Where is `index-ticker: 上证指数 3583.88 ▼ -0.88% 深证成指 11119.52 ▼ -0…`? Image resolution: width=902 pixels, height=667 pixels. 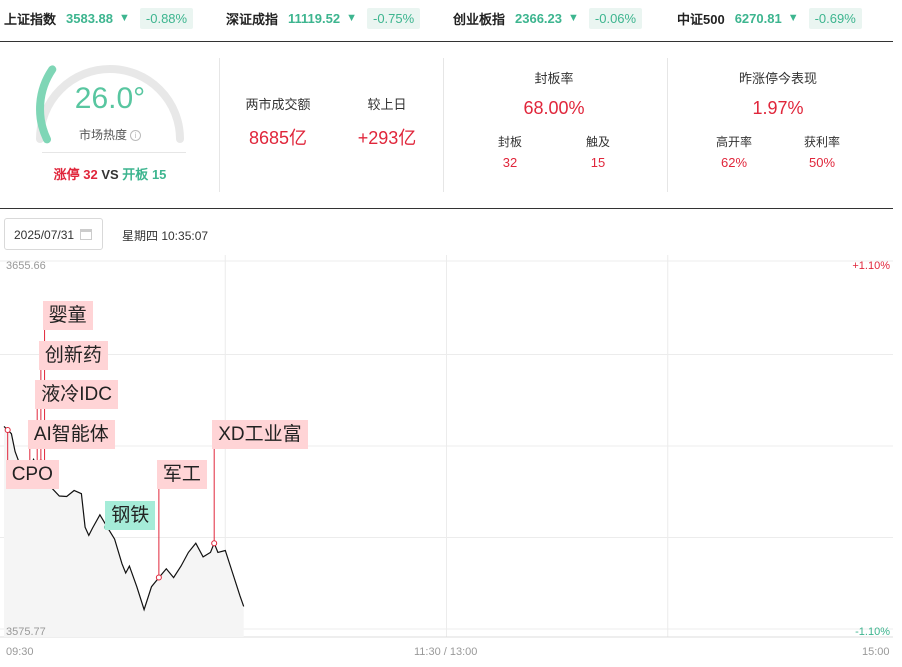 index-ticker: 上证指数 3583.88 ▼ -0.88% 深证成指 11119.52 ▼ -0… is located at coordinates (451, 18).